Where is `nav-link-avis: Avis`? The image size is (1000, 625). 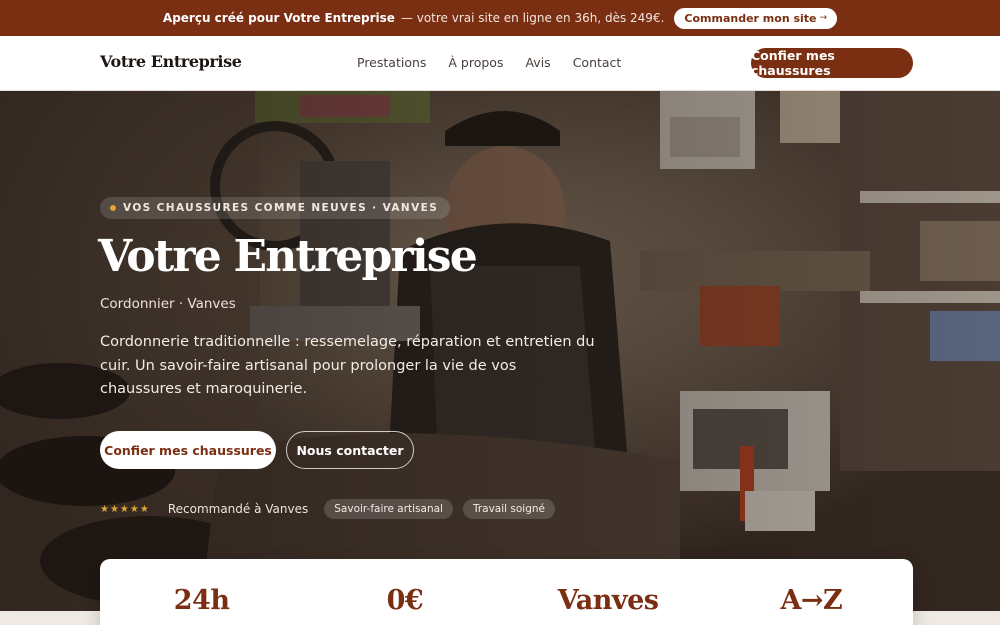
nav-link-avis: Avis is located at coordinates (537, 62).